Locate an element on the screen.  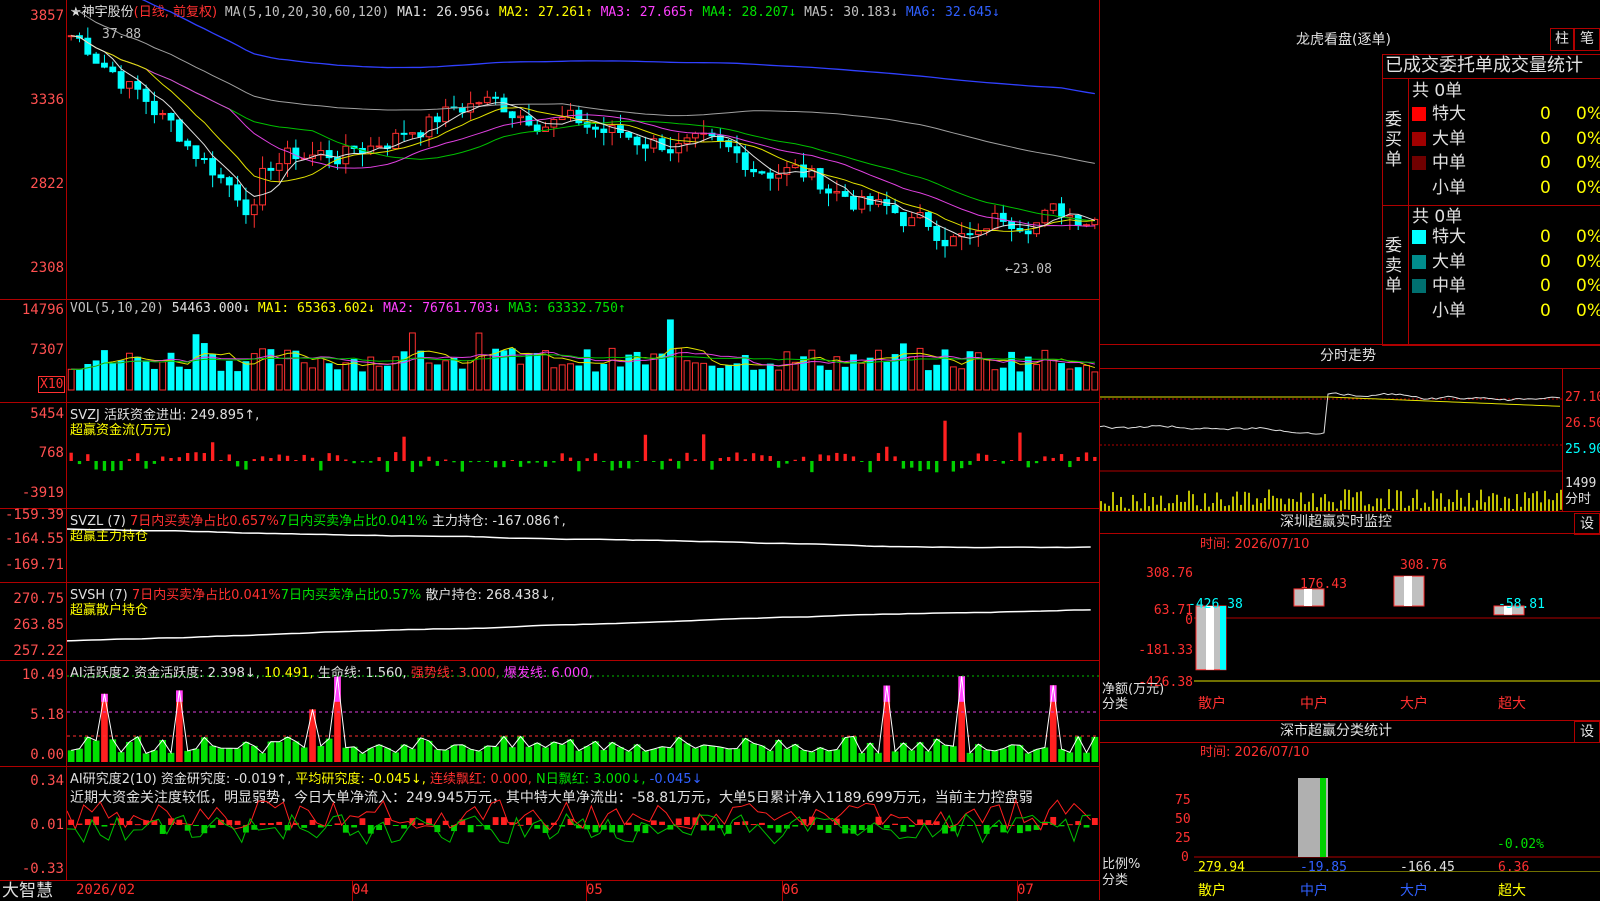
buy-row: 大单 0 0% is located at coordinates (1506, 139).